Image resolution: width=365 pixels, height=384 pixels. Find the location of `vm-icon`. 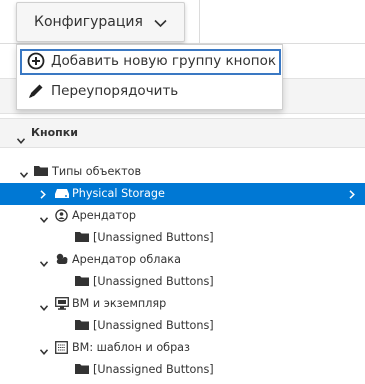

vm-icon is located at coordinates (62, 305).